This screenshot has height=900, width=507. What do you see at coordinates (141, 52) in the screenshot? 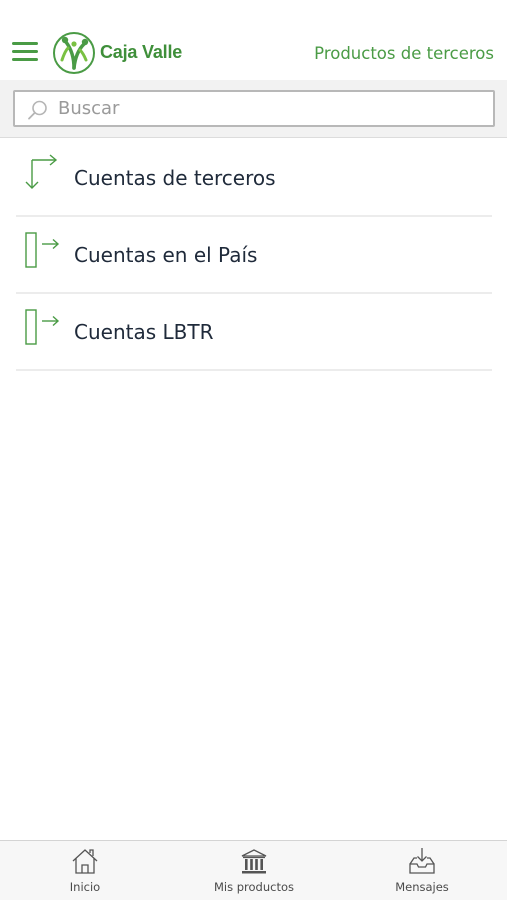
I see `brand-name: Caja Valle` at bounding box center [141, 52].